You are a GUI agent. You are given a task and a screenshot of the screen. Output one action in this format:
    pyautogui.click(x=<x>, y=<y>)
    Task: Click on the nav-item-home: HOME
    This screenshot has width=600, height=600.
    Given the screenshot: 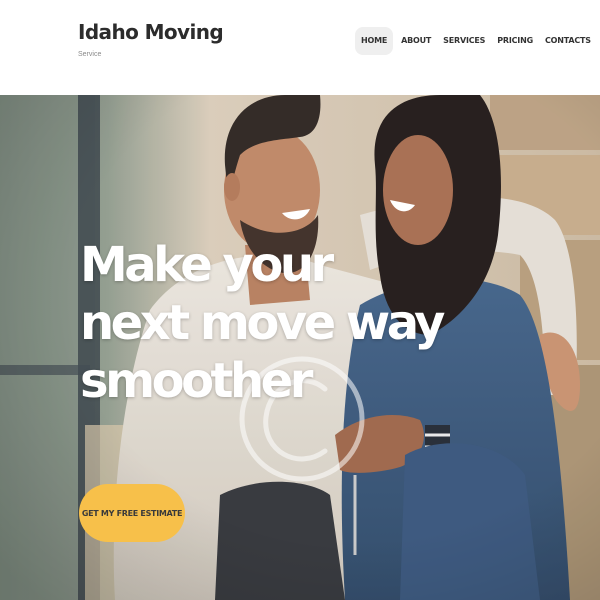 What is the action you would take?
    pyautogui.click(x=374, y=41)
    